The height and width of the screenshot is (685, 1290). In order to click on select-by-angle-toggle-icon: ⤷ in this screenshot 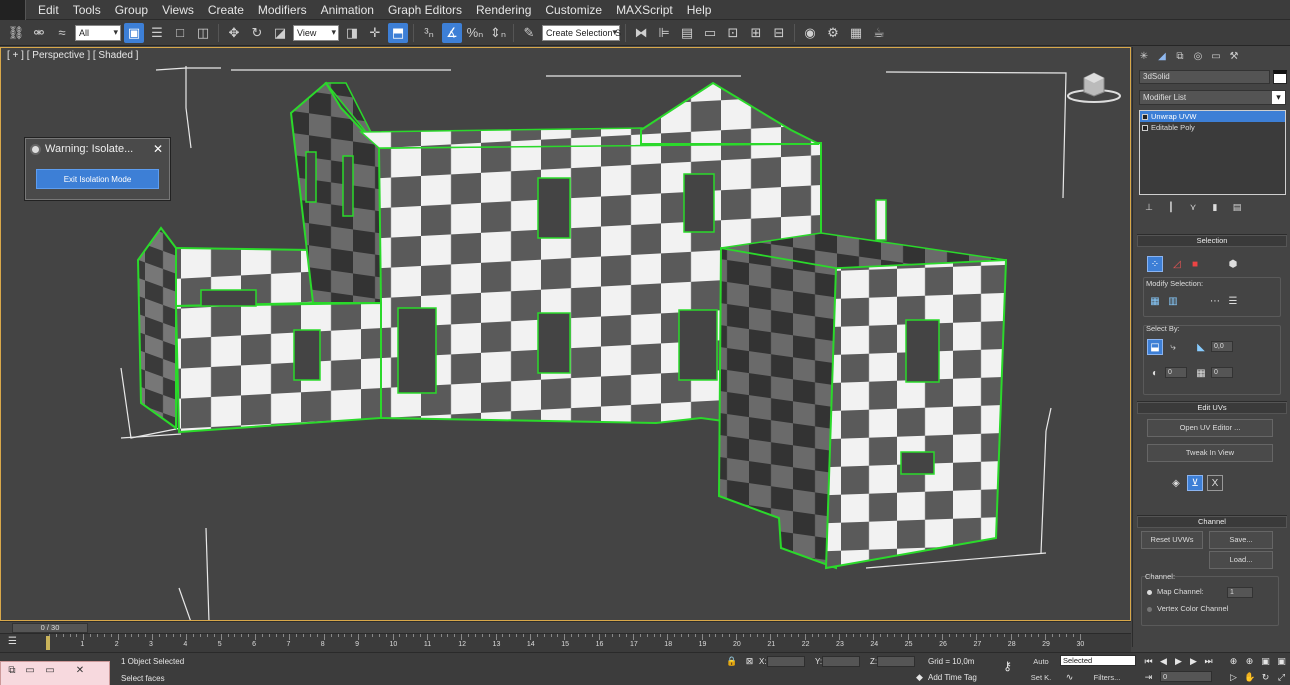, I will do `click(1173, 347)`.